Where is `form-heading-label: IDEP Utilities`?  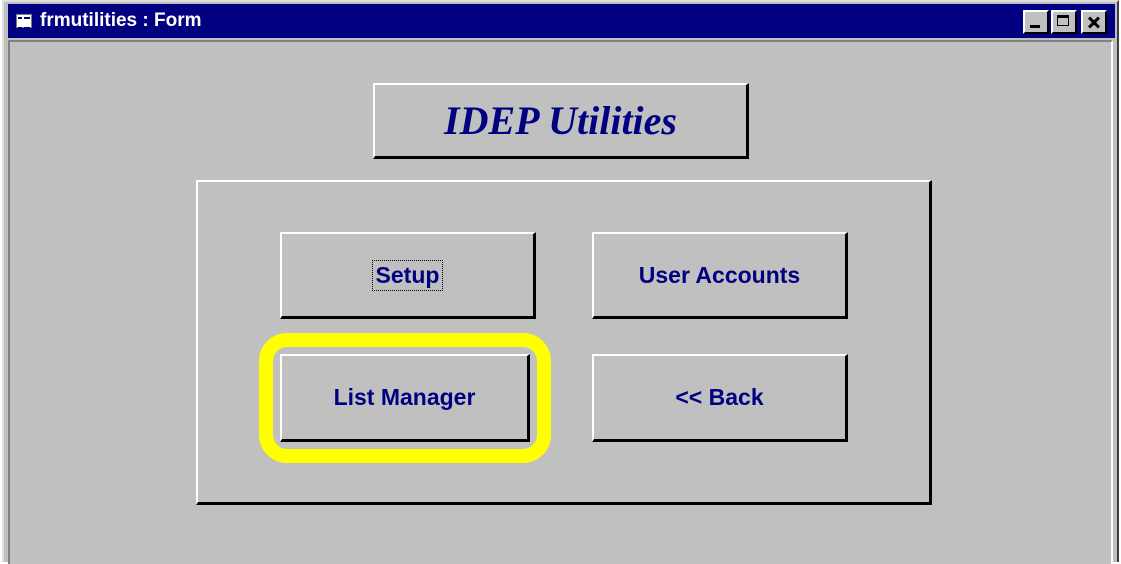 form-heading-label: IDEP Utilities is located at coordinates (560, 120).